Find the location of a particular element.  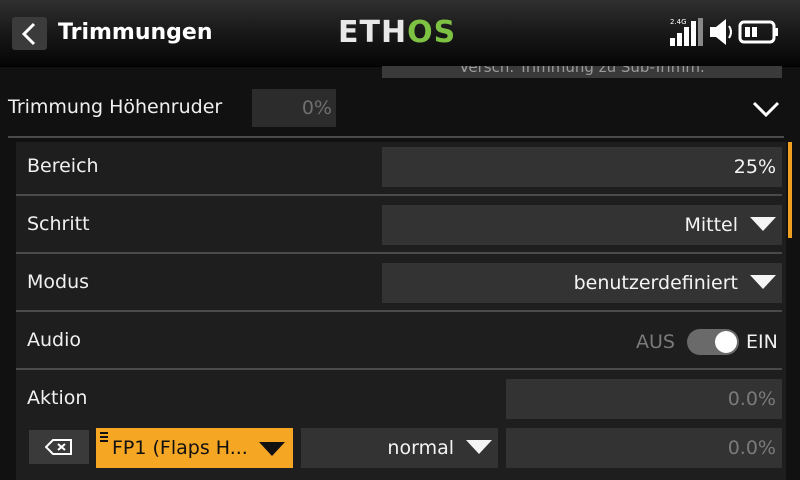

bereich-field: 25% is located at coordinates (582, 167).